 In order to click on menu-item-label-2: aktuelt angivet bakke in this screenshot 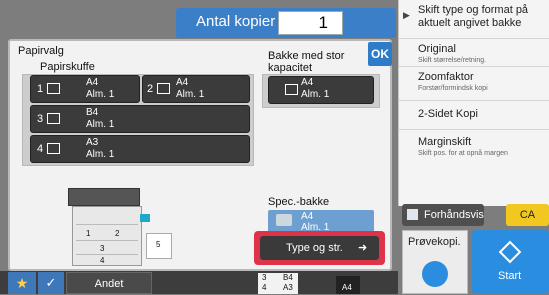, I will do `click(470, 23)`.